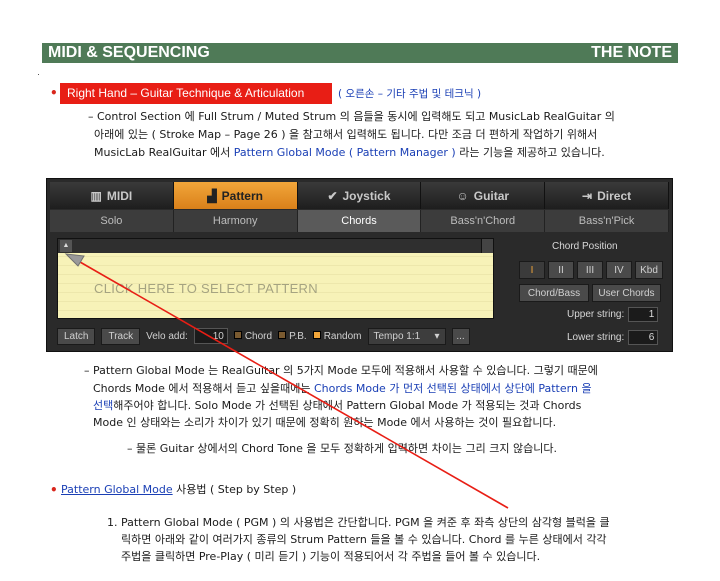  What do you see at coordinates (452, 388) in the screenshot?
I see `chords-mode-link: Chords Mode 가 먼저 선택된 상태에서 상단에 Pattern 을` at bounding box center [452, 388].